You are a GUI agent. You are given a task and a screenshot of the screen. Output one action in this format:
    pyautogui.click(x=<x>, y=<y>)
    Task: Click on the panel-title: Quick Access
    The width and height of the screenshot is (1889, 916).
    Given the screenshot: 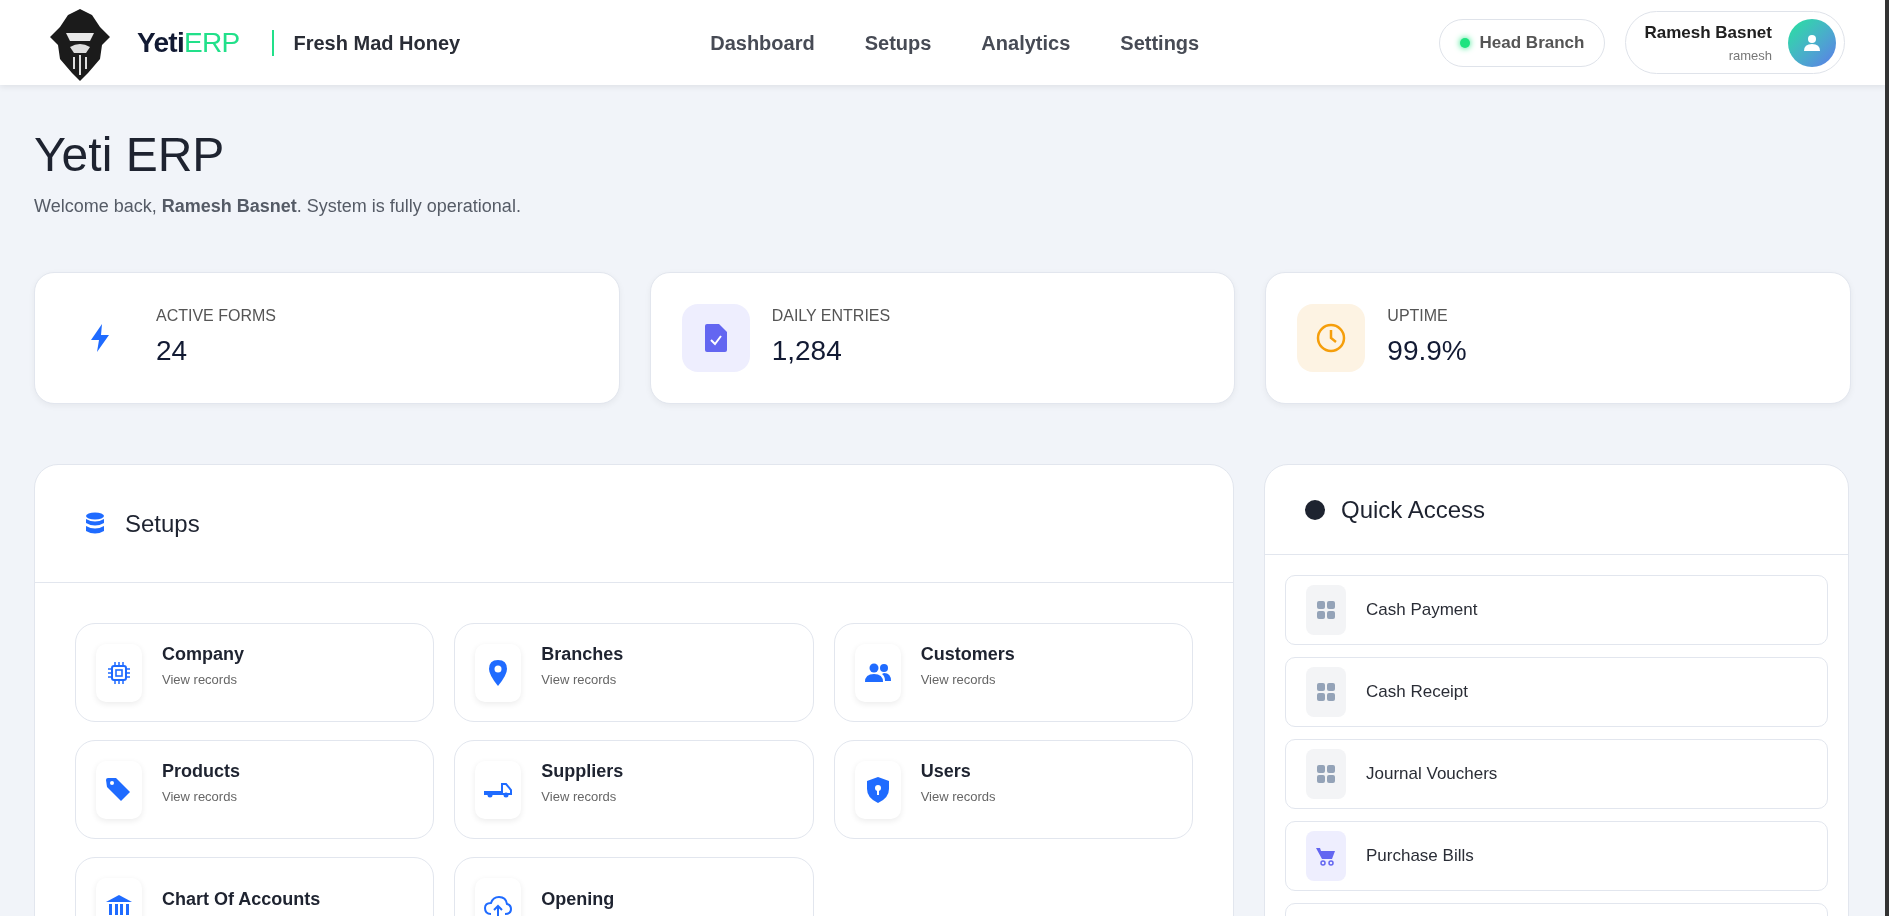 What is the action you would take?
    pyautogui.click(x=1413, y=509)
    